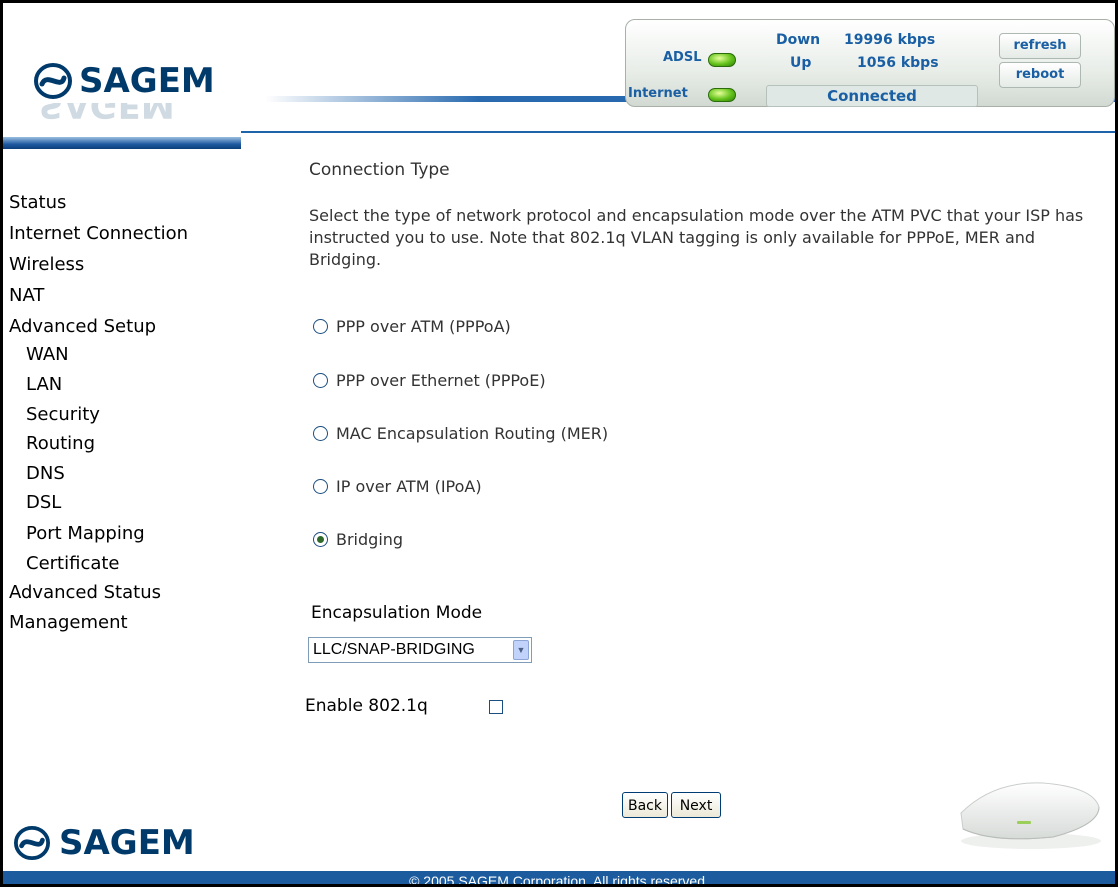  What do you see at coordinates (397, 613) in the screenshot?
I see `encapsulation-mode-label: Encapsulation Mode` at bounding box center [397, 613].